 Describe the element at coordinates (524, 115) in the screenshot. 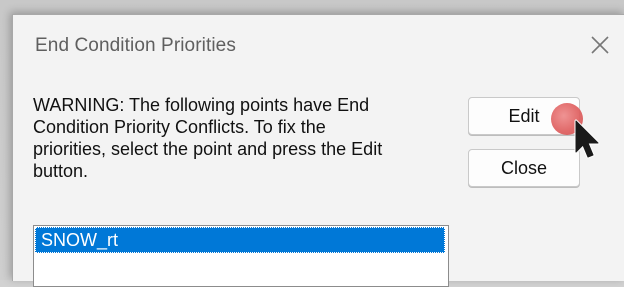

I see `edit-button-label: Edit` at that location.